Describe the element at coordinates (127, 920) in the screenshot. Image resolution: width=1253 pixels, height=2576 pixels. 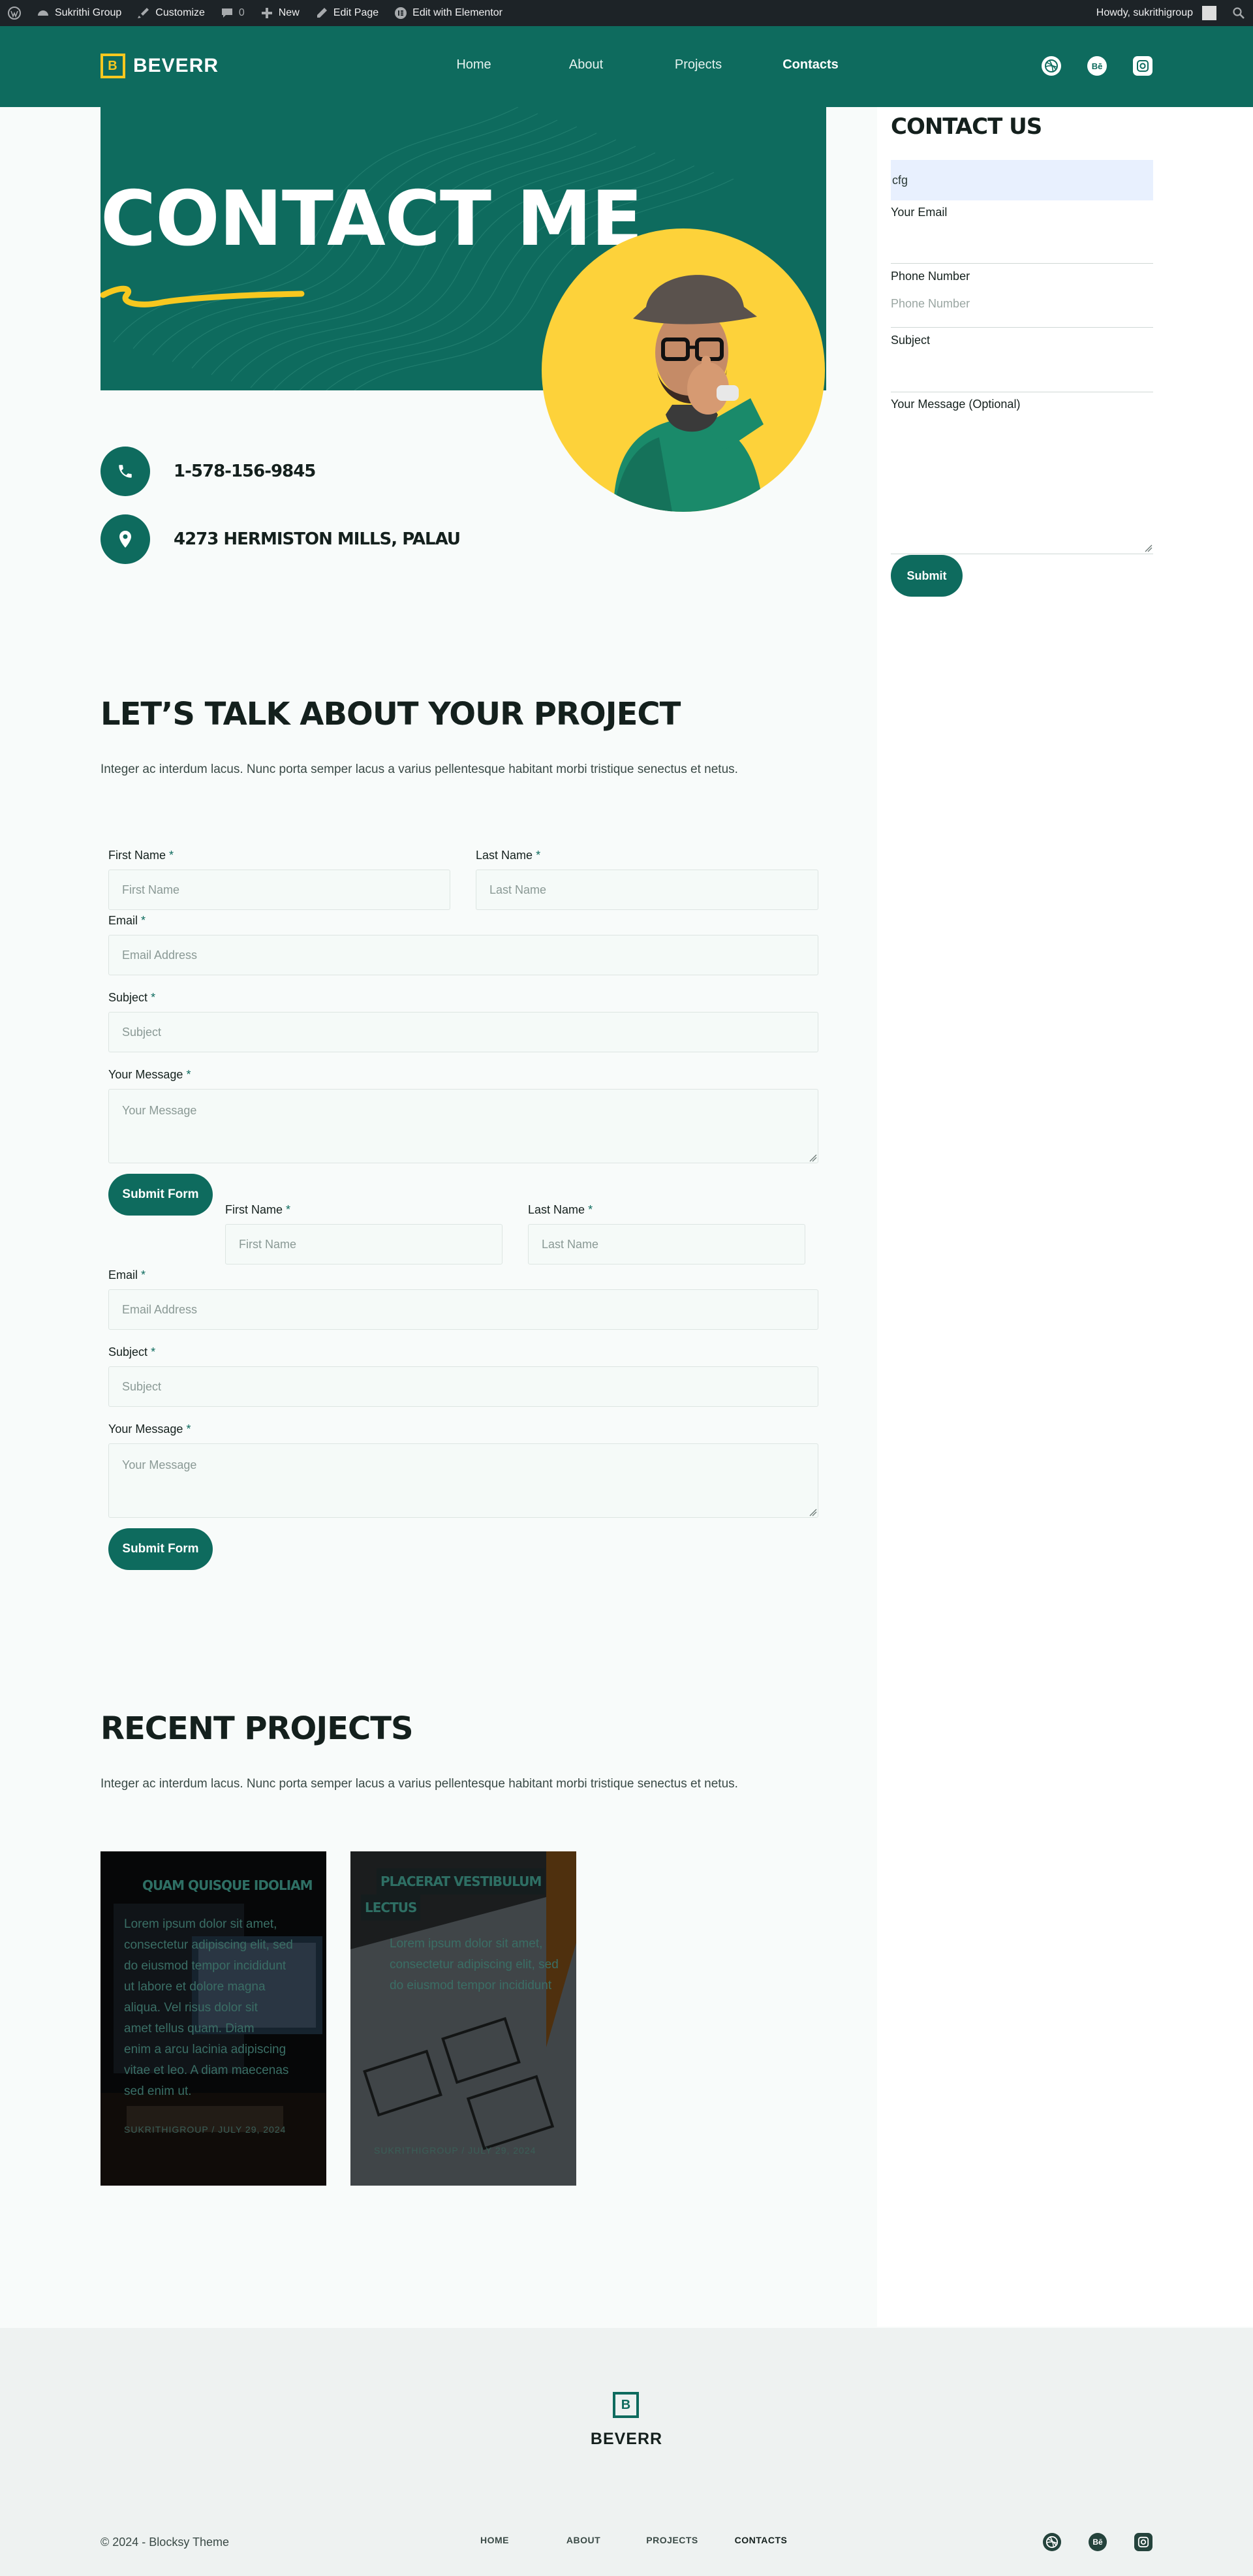
I see `email-label: Email *` at that location.